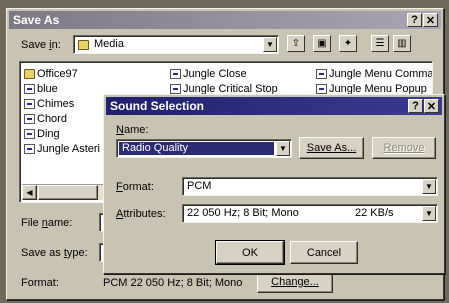 The image size is (449, 303). I want to click on save-as-type-label: Save as type:, so click(54, 253).